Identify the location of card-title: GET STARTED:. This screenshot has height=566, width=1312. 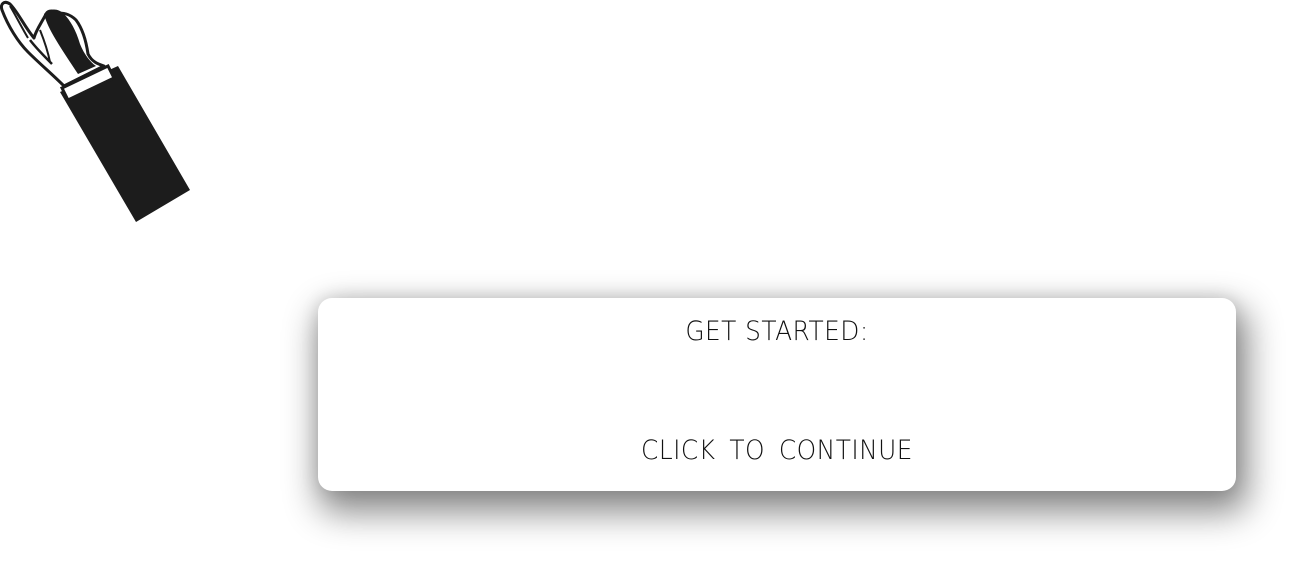
(777, 331).